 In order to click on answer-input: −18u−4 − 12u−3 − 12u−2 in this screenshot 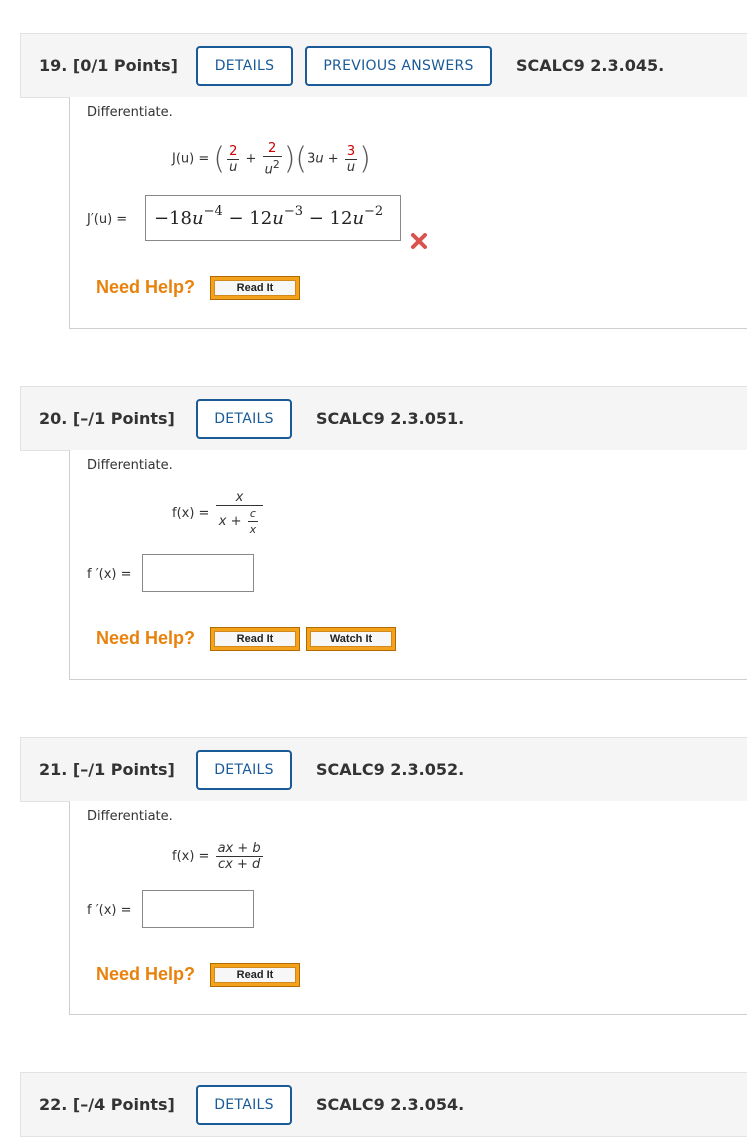, I will do `click(273, 218)`.